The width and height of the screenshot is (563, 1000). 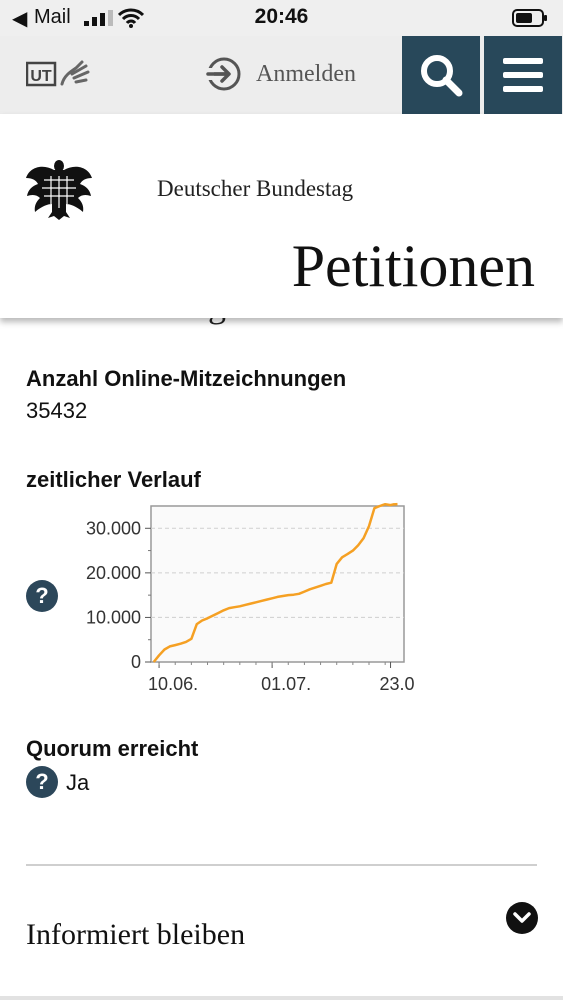 I want to click on plot-area, so click(x=277, y=584).